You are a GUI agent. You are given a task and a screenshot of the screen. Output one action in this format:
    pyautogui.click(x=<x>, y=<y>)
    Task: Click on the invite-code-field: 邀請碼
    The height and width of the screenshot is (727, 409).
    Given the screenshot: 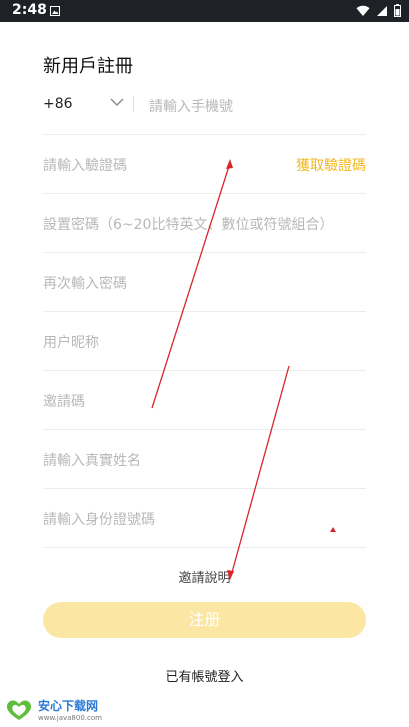 What is the action you would take?
    pyautogui.click(x=204, y=400)
    